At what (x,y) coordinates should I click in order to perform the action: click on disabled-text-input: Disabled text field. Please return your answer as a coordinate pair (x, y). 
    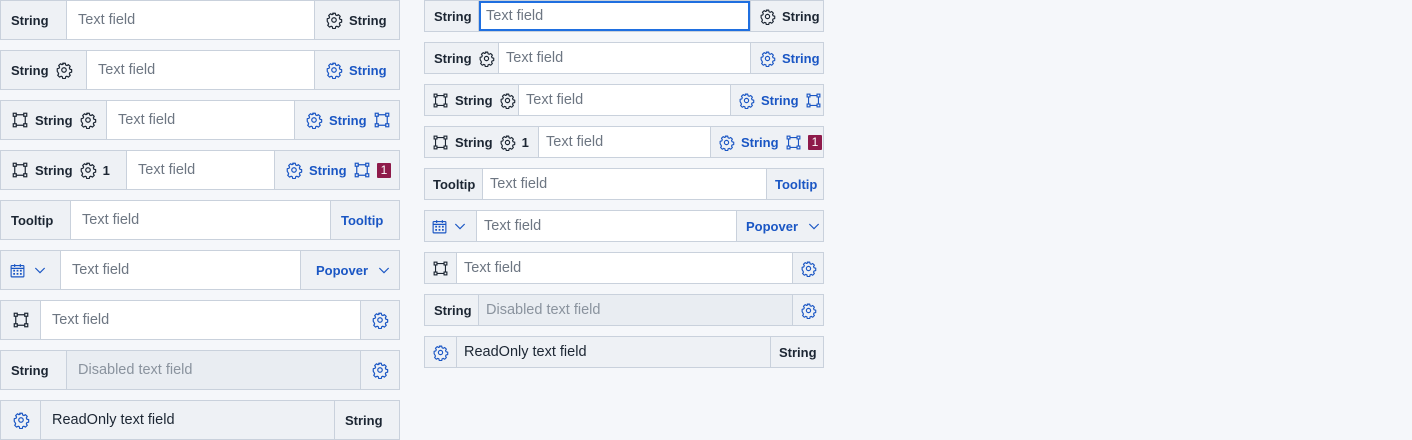
    Looking at the image, I should click on (213, 370).